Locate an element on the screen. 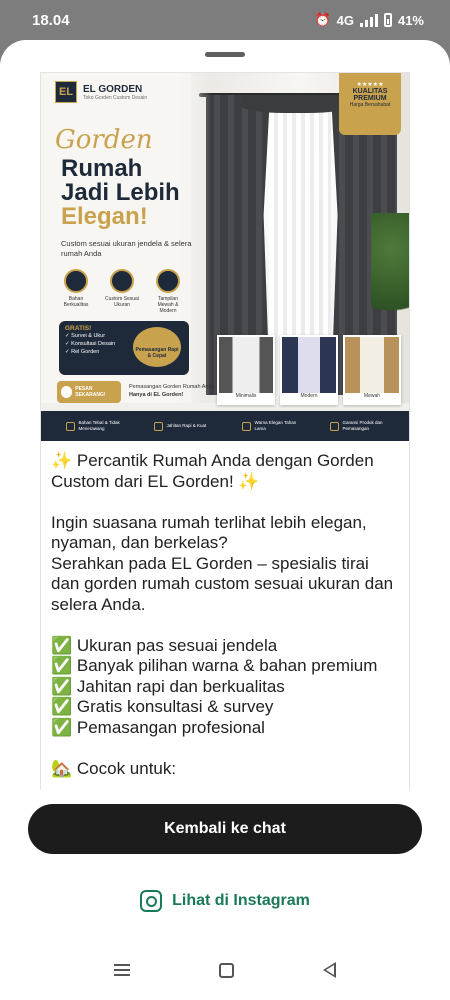 This screenshot has height=1000, width=450. palette-icon is located at coordinates (246, 426).